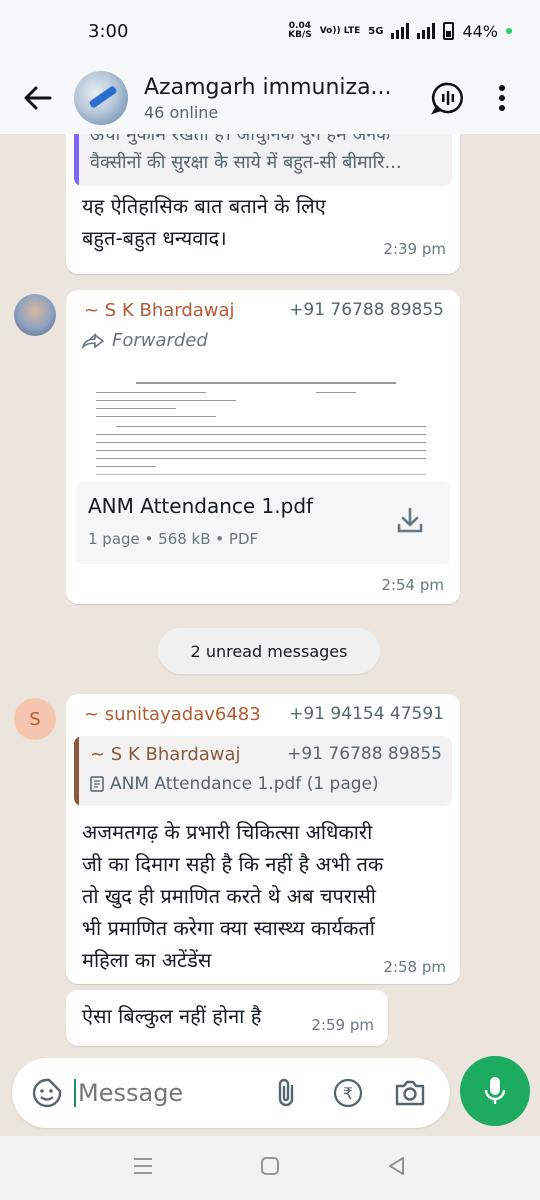 The height and width of the screenshot is (1200, 540). Describe the element at coordinates (35, 719) in the screenshot. I see `sender-avatar: S` at that location.